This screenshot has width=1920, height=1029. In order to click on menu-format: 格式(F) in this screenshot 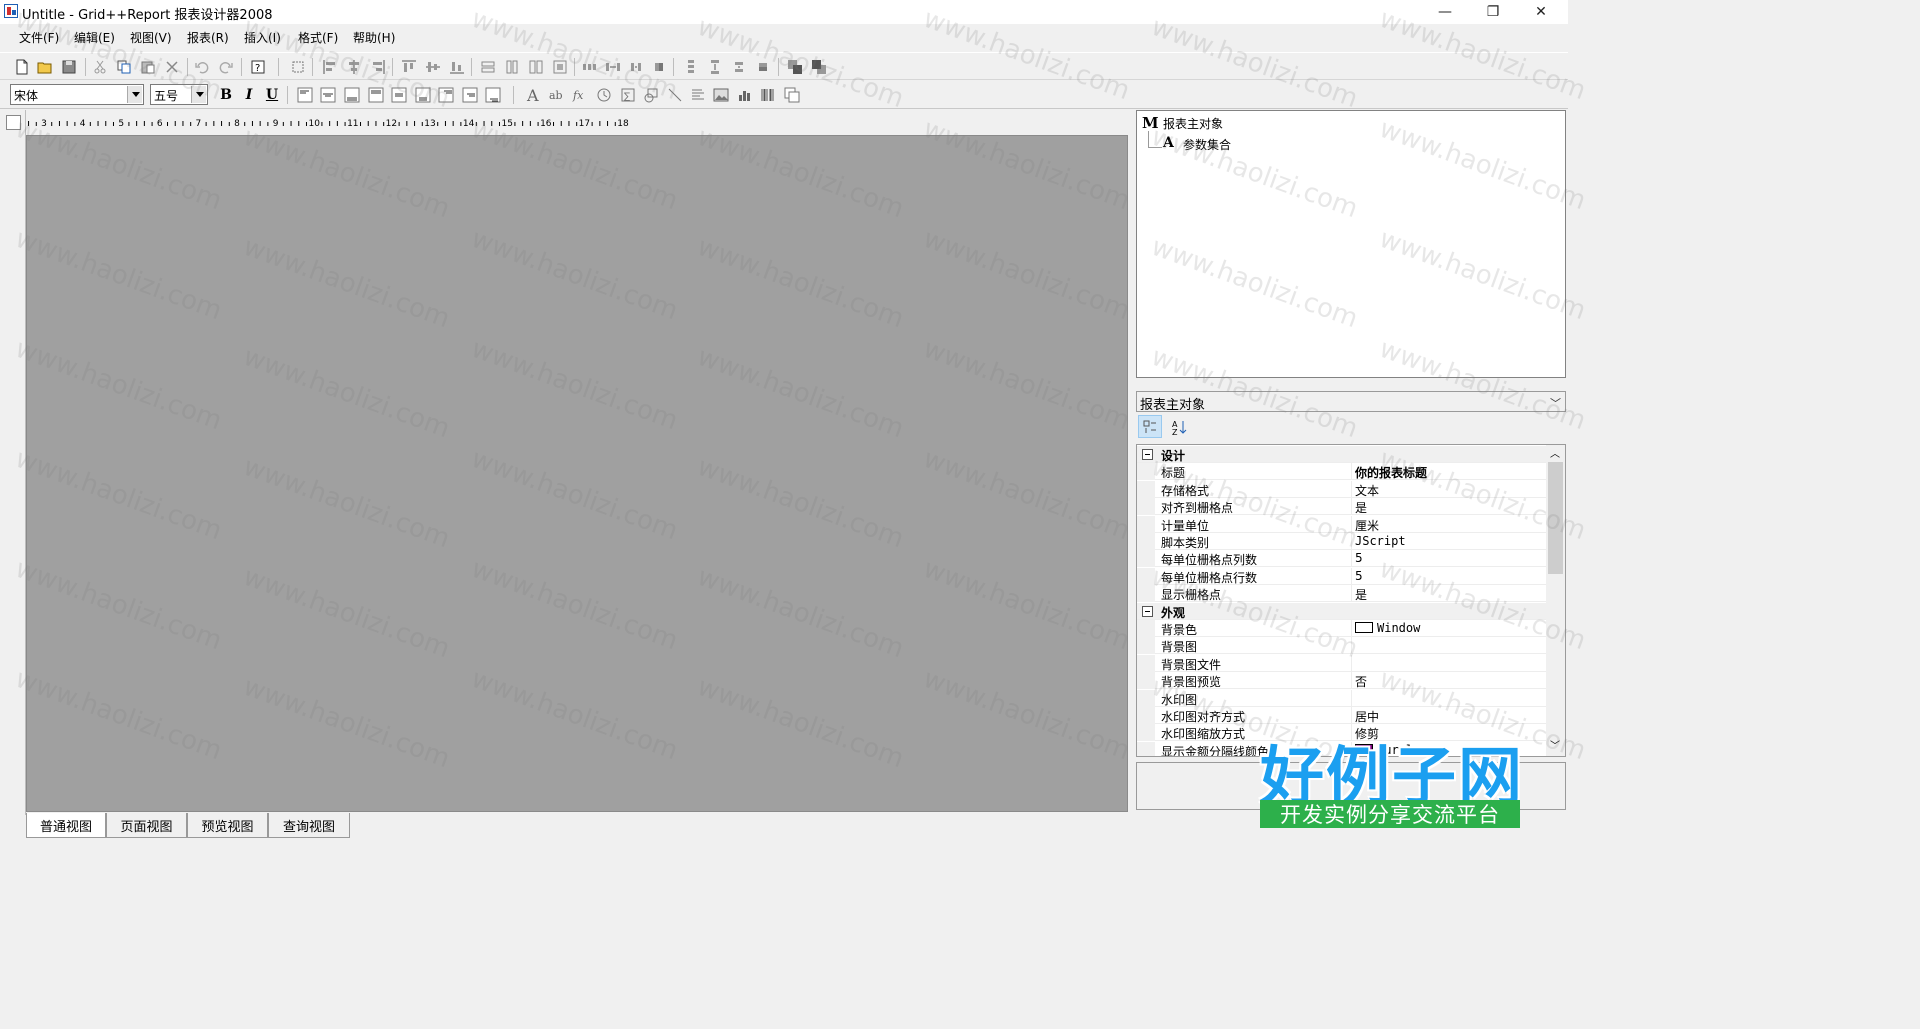, I will do `click(318, 37)`.